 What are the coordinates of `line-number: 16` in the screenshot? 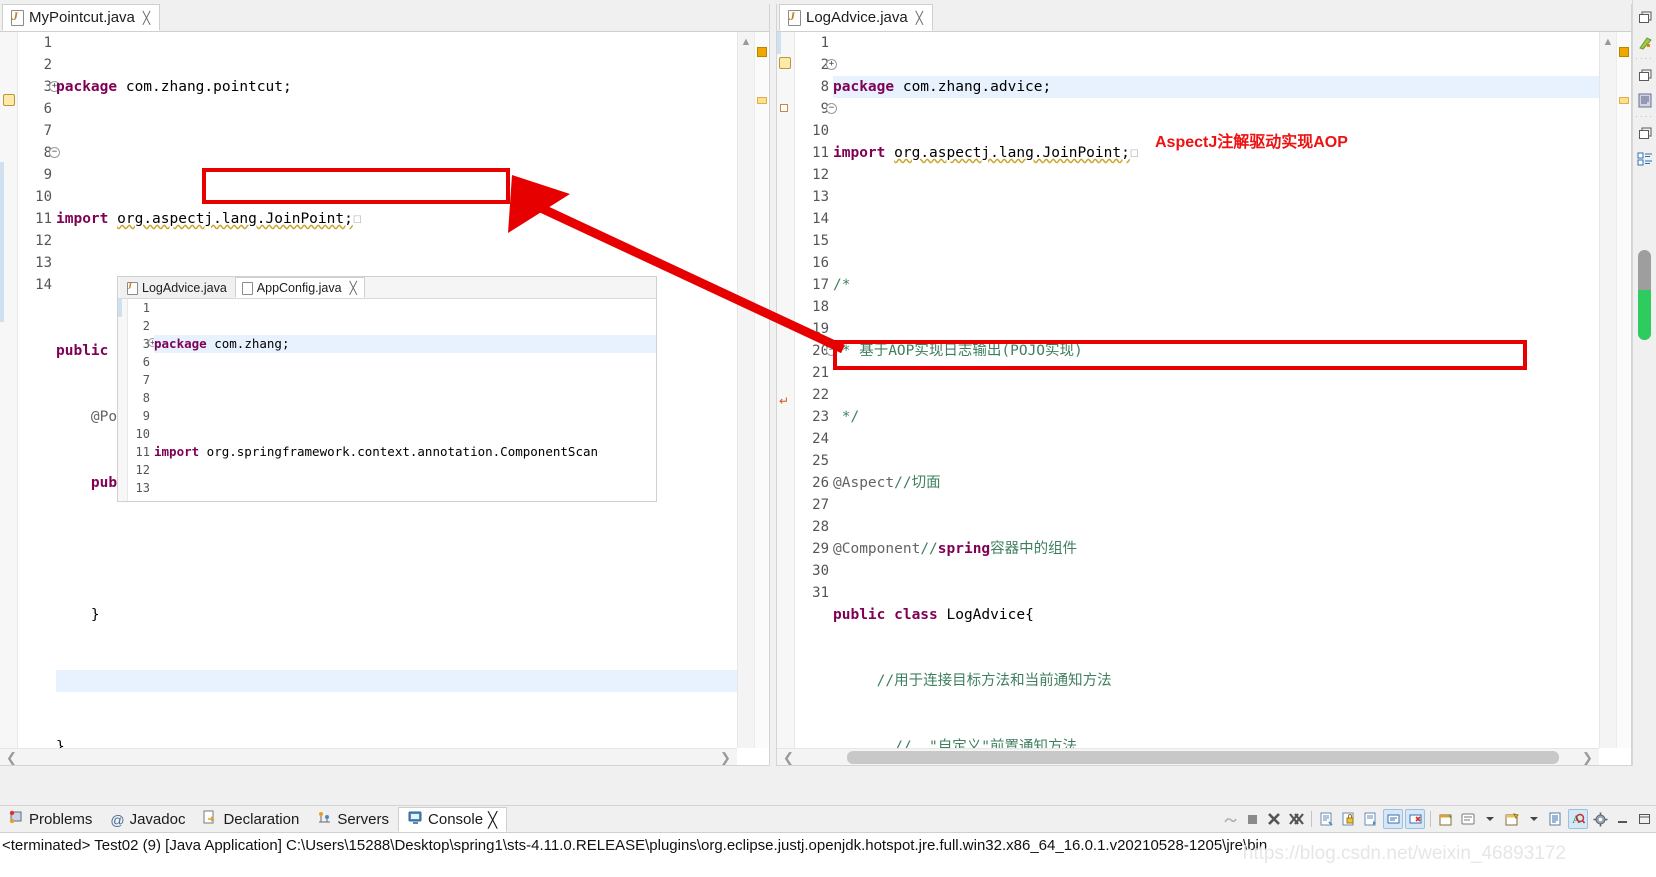 It's located at (820, 263).